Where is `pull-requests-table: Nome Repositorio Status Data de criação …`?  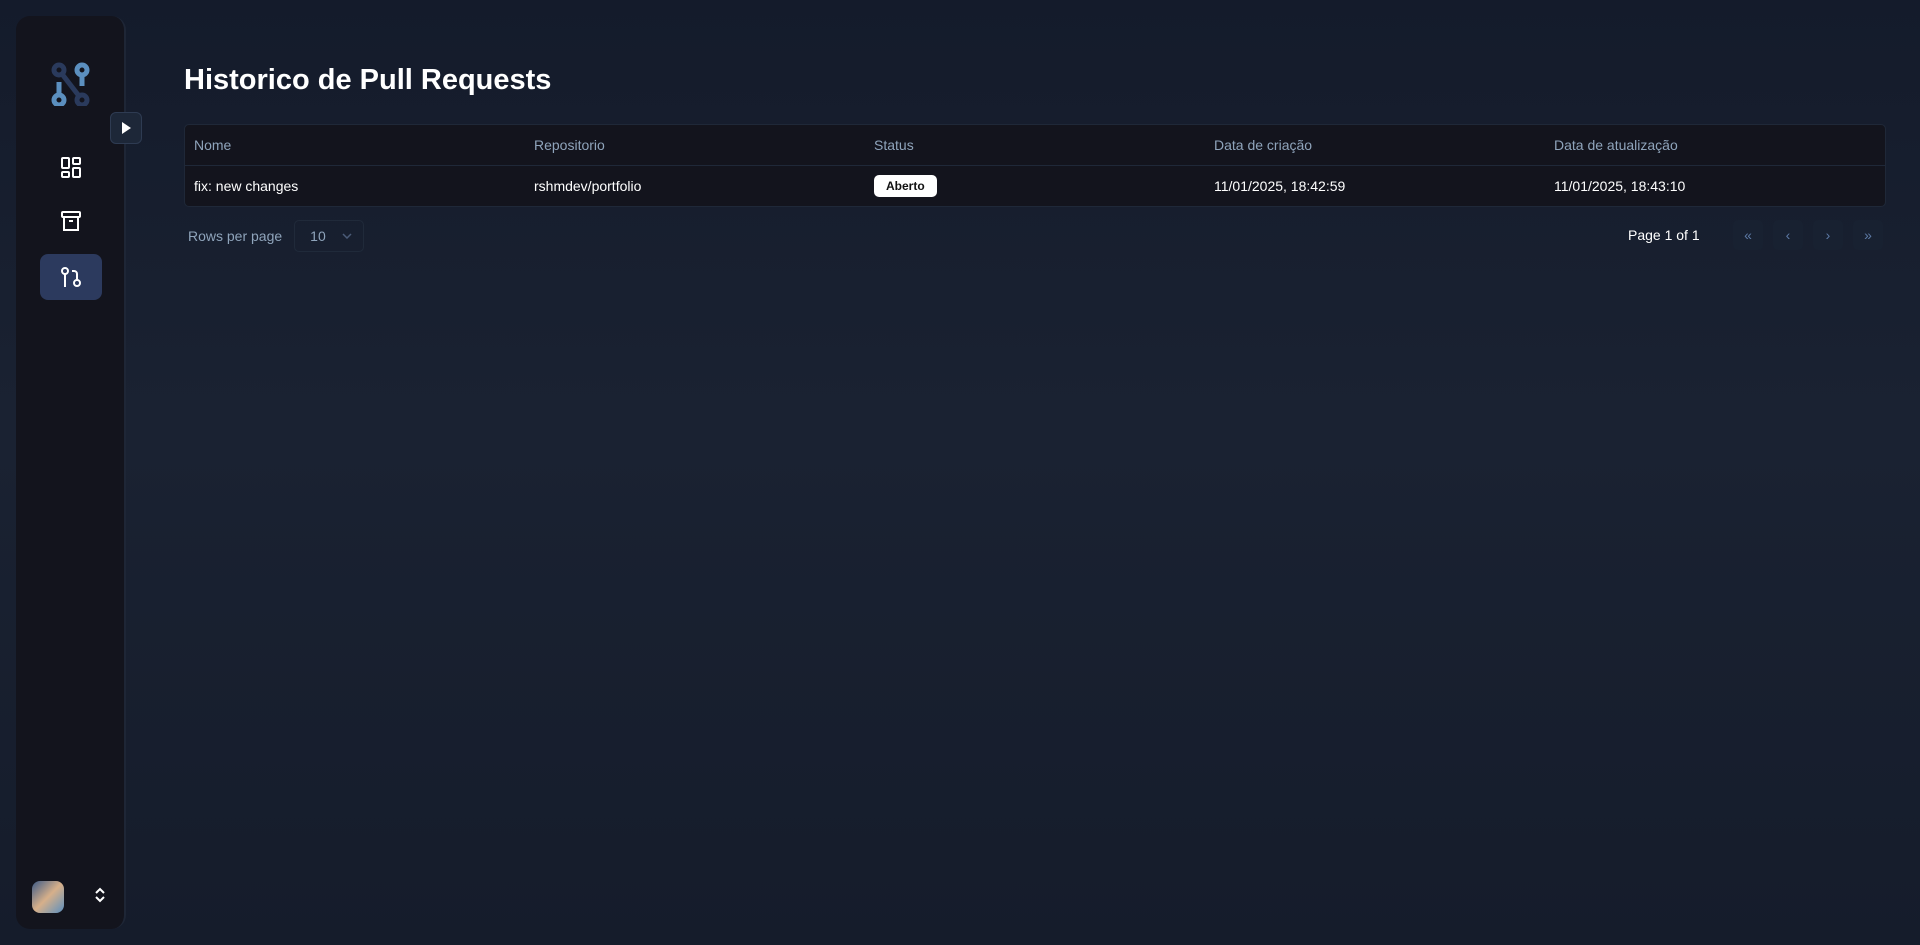 pull-requests-table: Nome Repositorio Status Data de criação … is located at coordinates (1035, 165).